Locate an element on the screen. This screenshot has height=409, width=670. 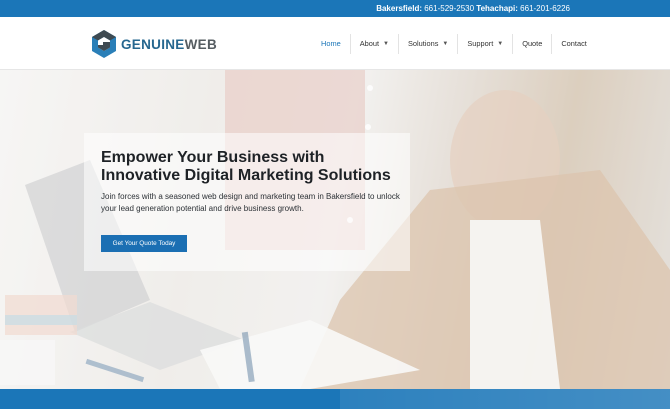
hexagon-g-logo-icon is located at coordinates (104, 44).